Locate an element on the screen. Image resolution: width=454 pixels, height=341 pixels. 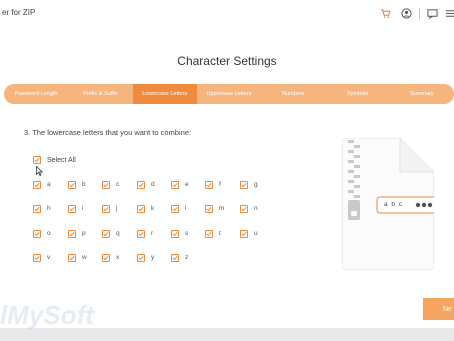
letter-checkbox-e is located at coordinates (175, 185).